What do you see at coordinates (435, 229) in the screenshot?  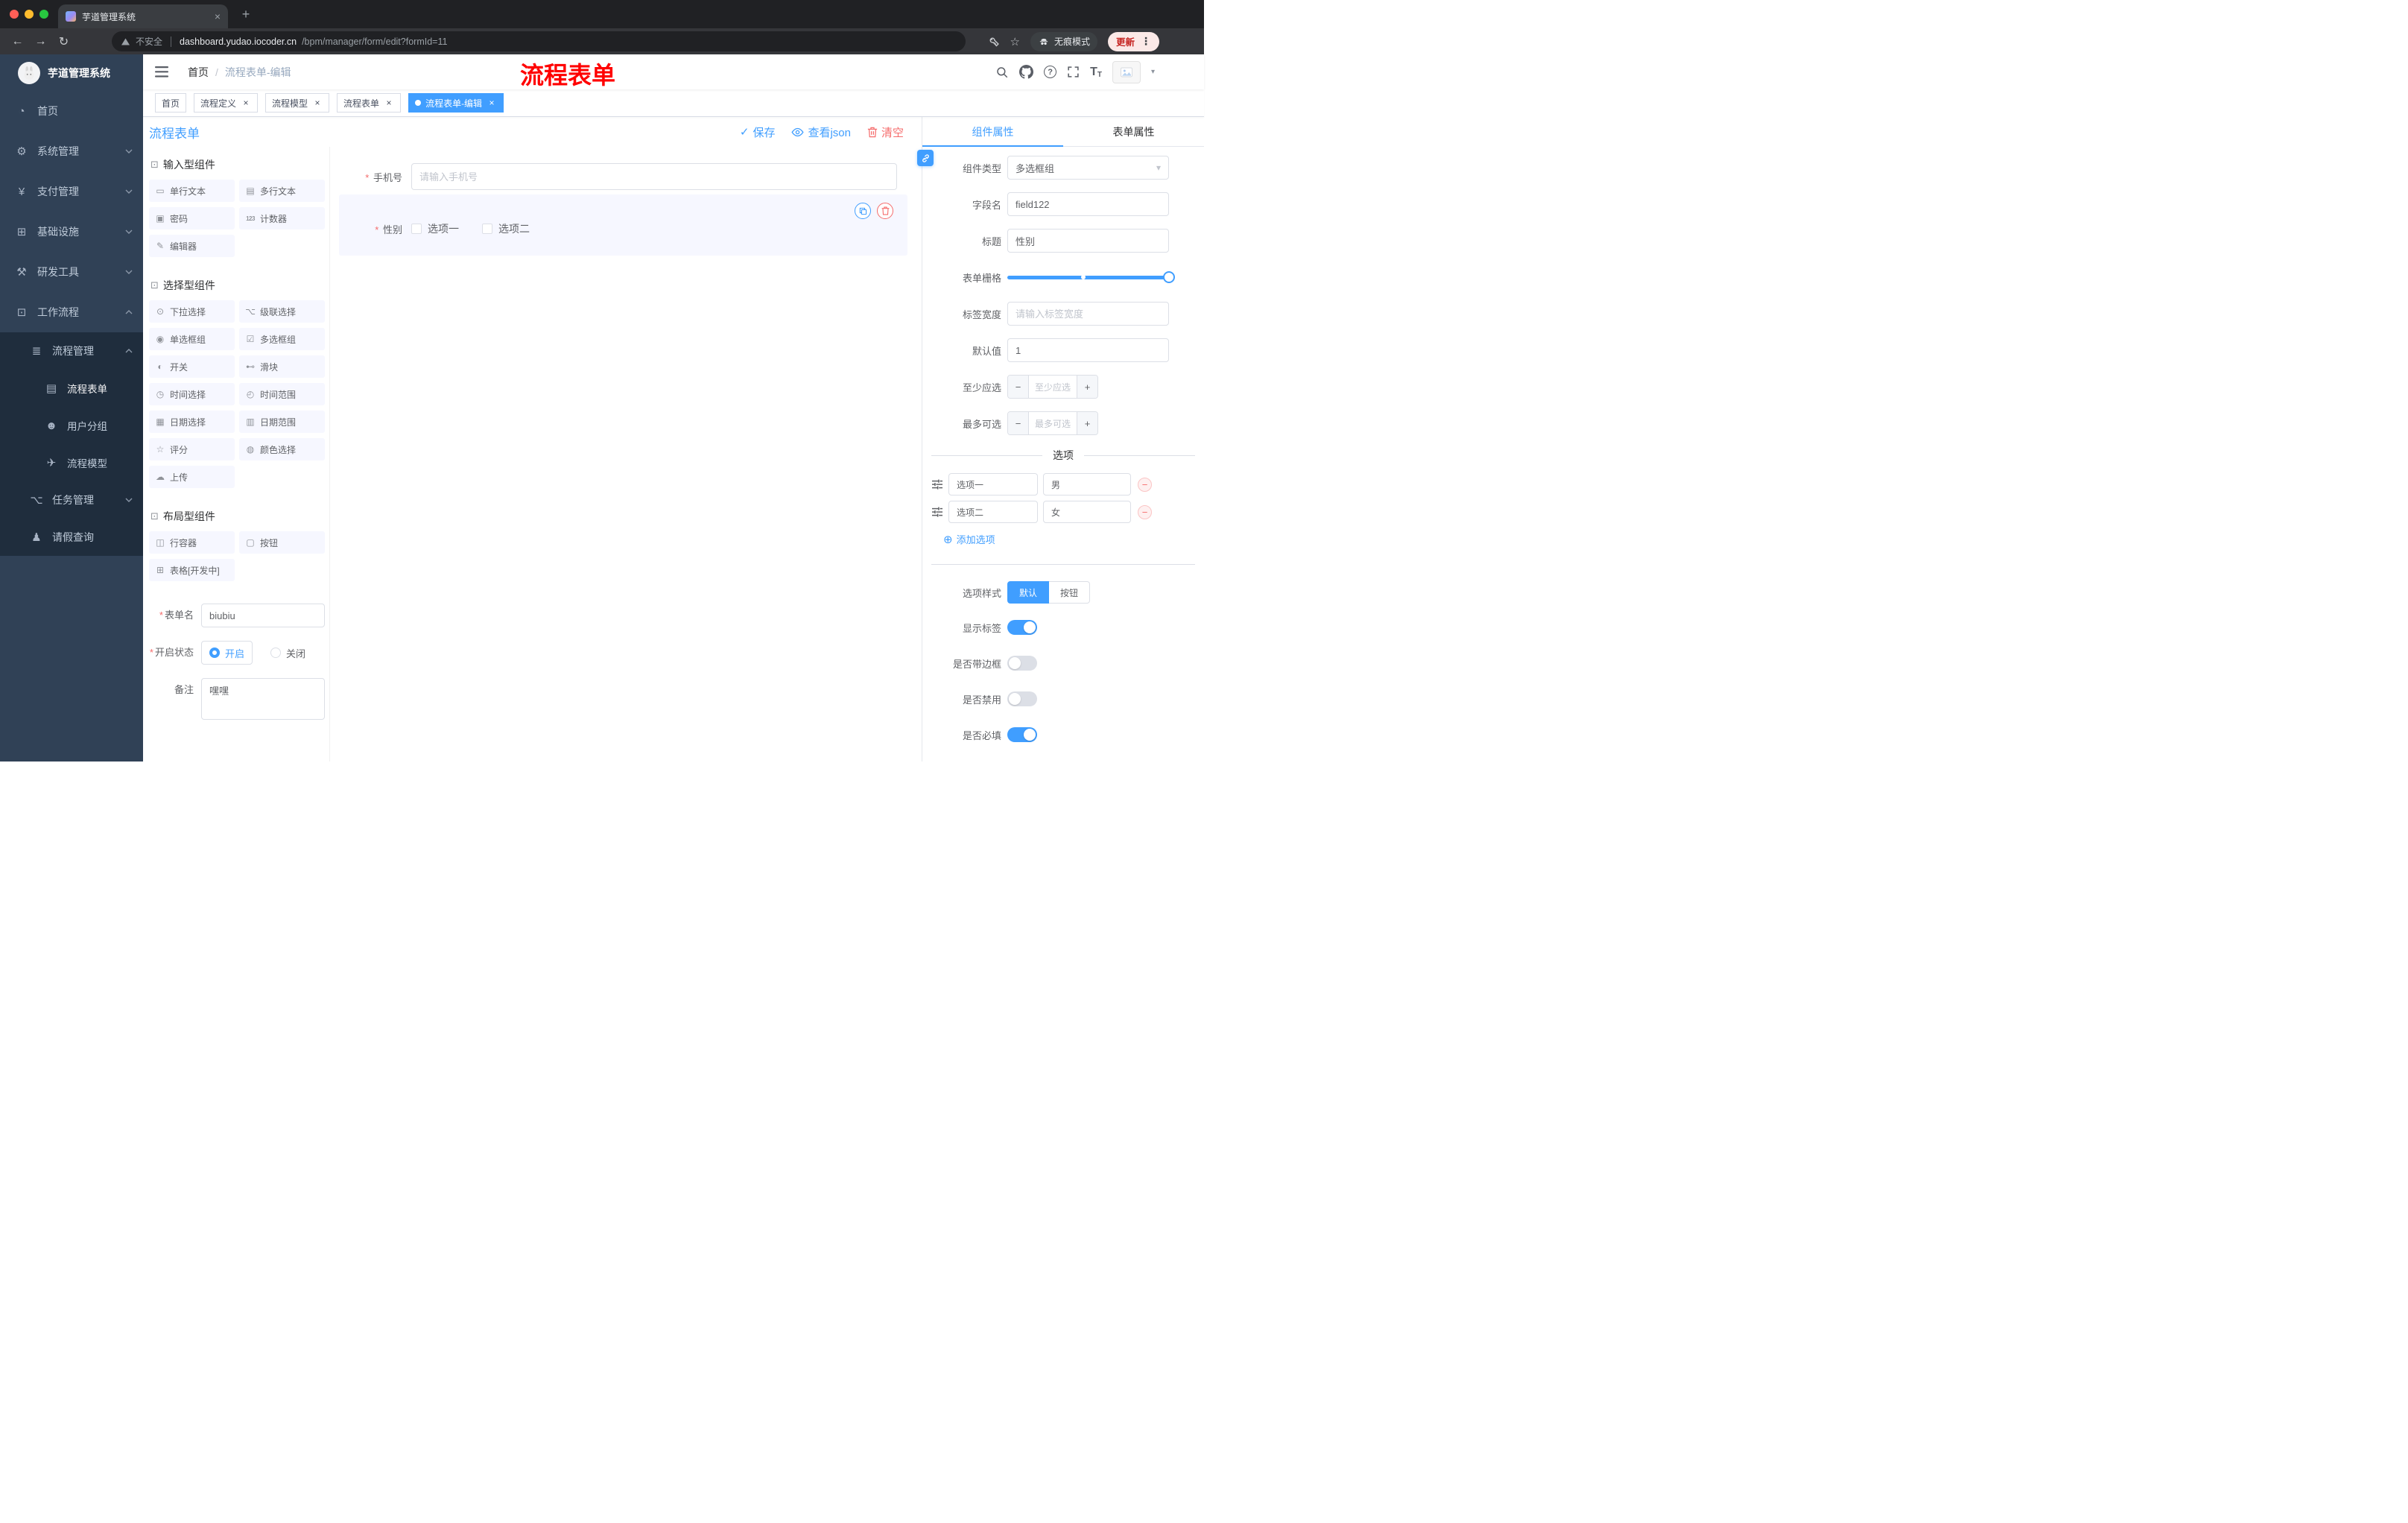 I see `checkbox-option-1: 选项一` at bounding box center [435, 229].